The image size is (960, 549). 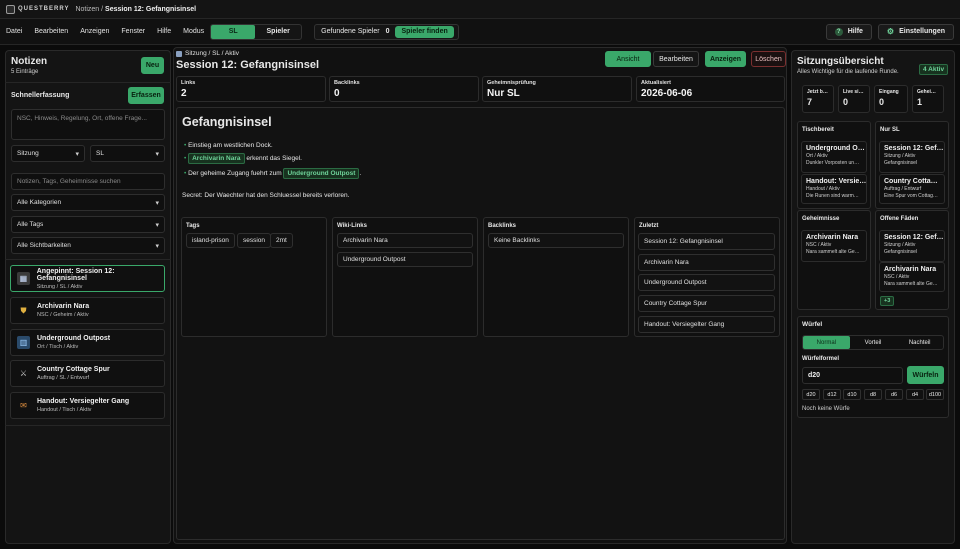 I want to click on capture-button: Erfassen, so click(x=146, y=95).